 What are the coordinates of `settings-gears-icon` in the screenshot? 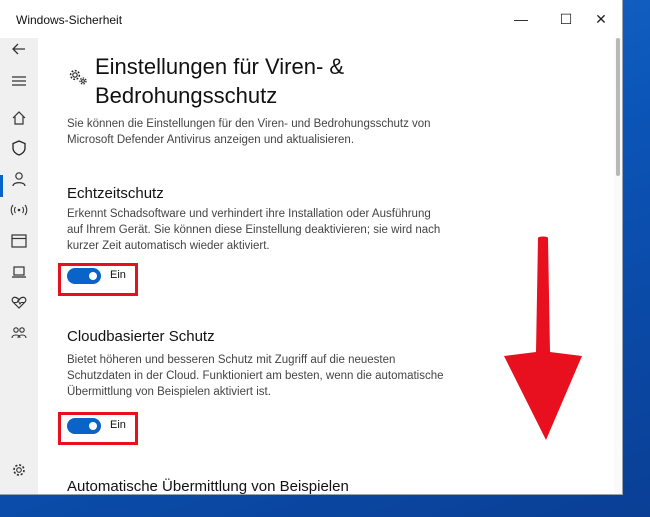 It's located at (78, 77).